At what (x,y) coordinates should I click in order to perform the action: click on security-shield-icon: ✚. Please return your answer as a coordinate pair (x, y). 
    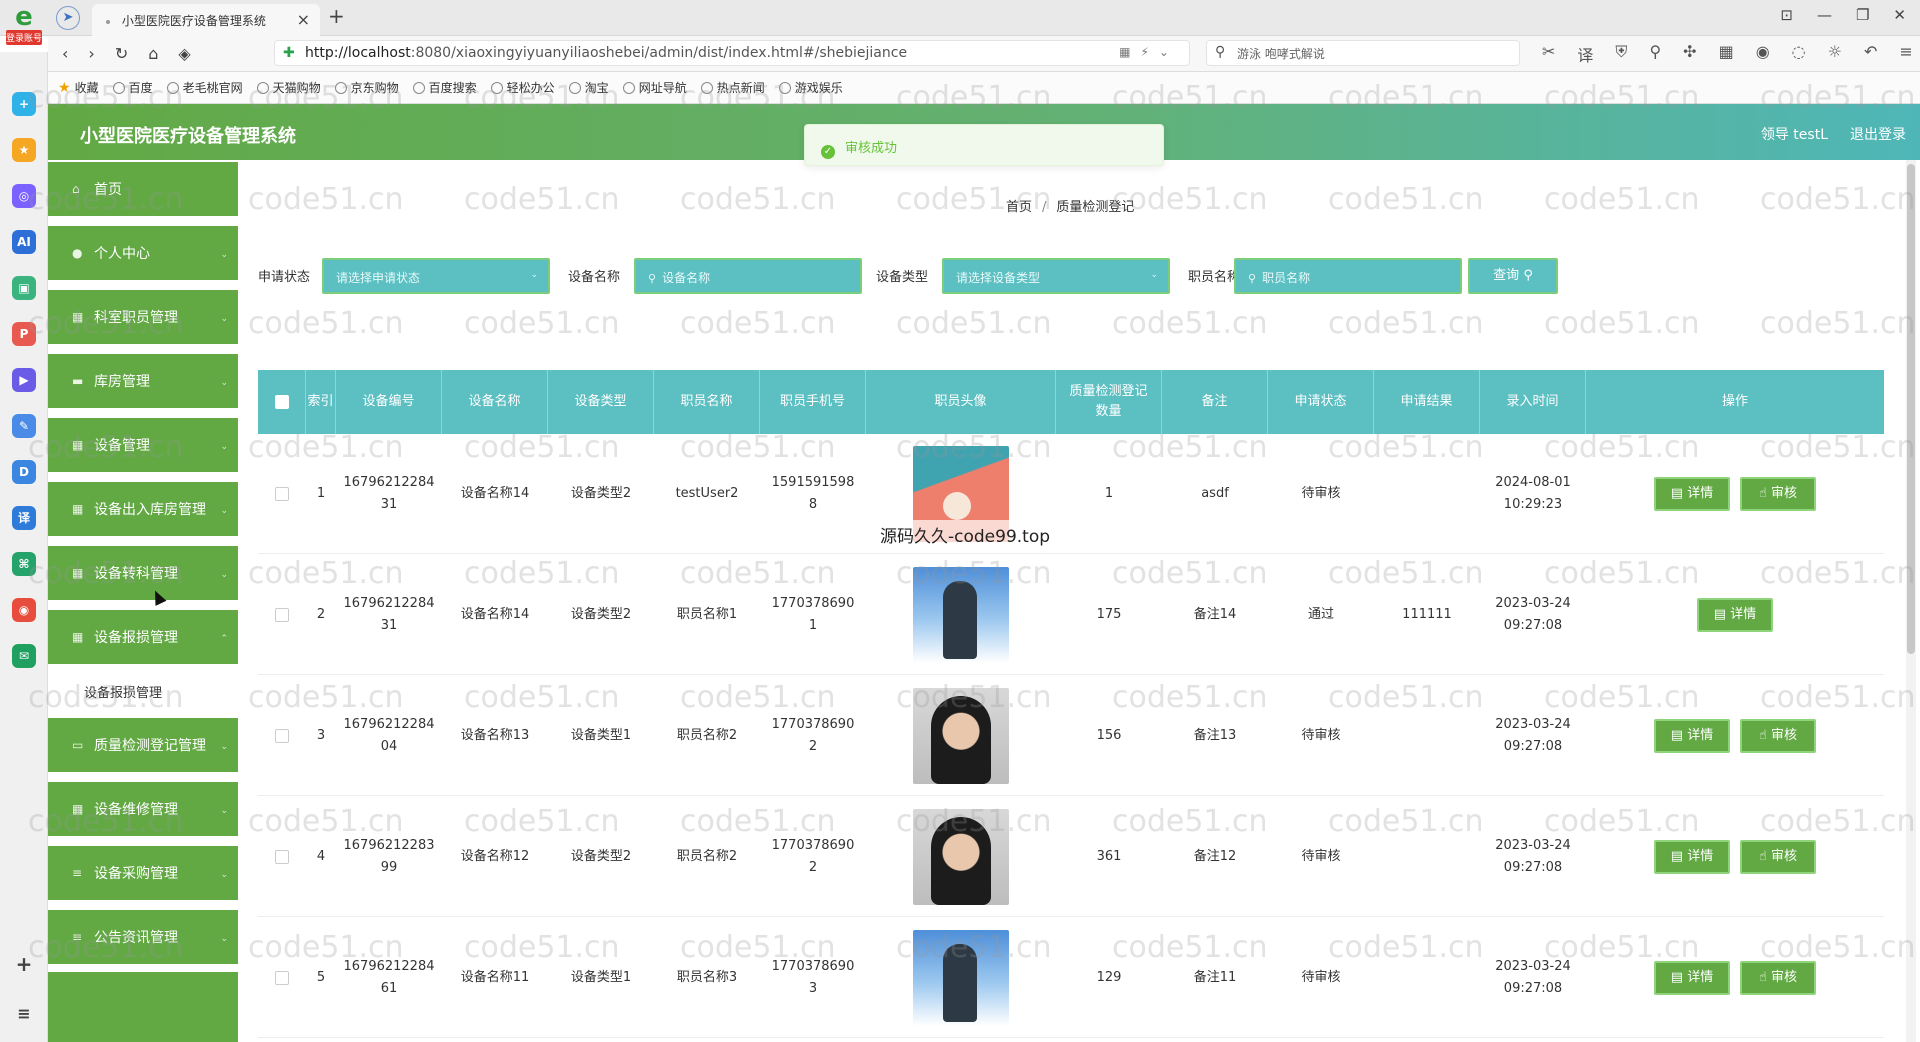
    Looking at the image, I should click on (289, 53).